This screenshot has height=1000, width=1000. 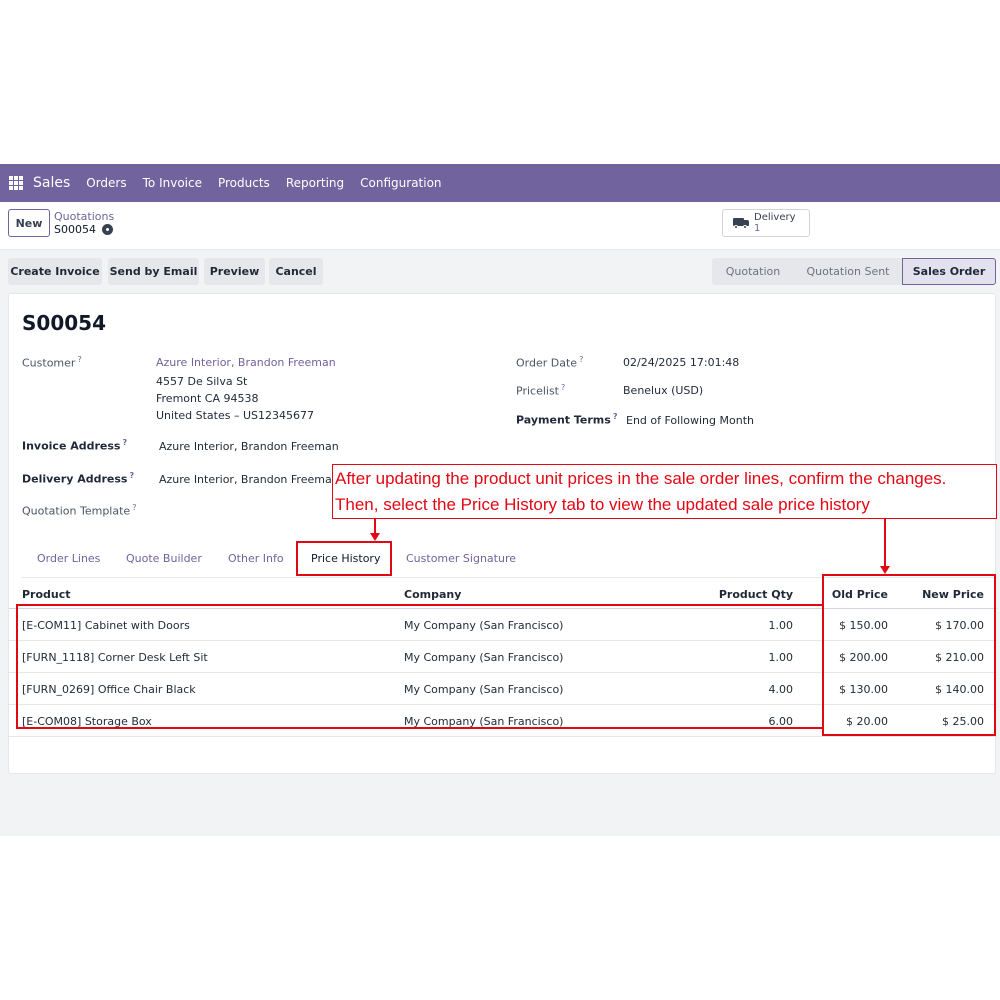 What do you see at coordinates (256, 558) in the screenshot?
I see `tab-other-info: Other Info` at bounding box center [256, 558].